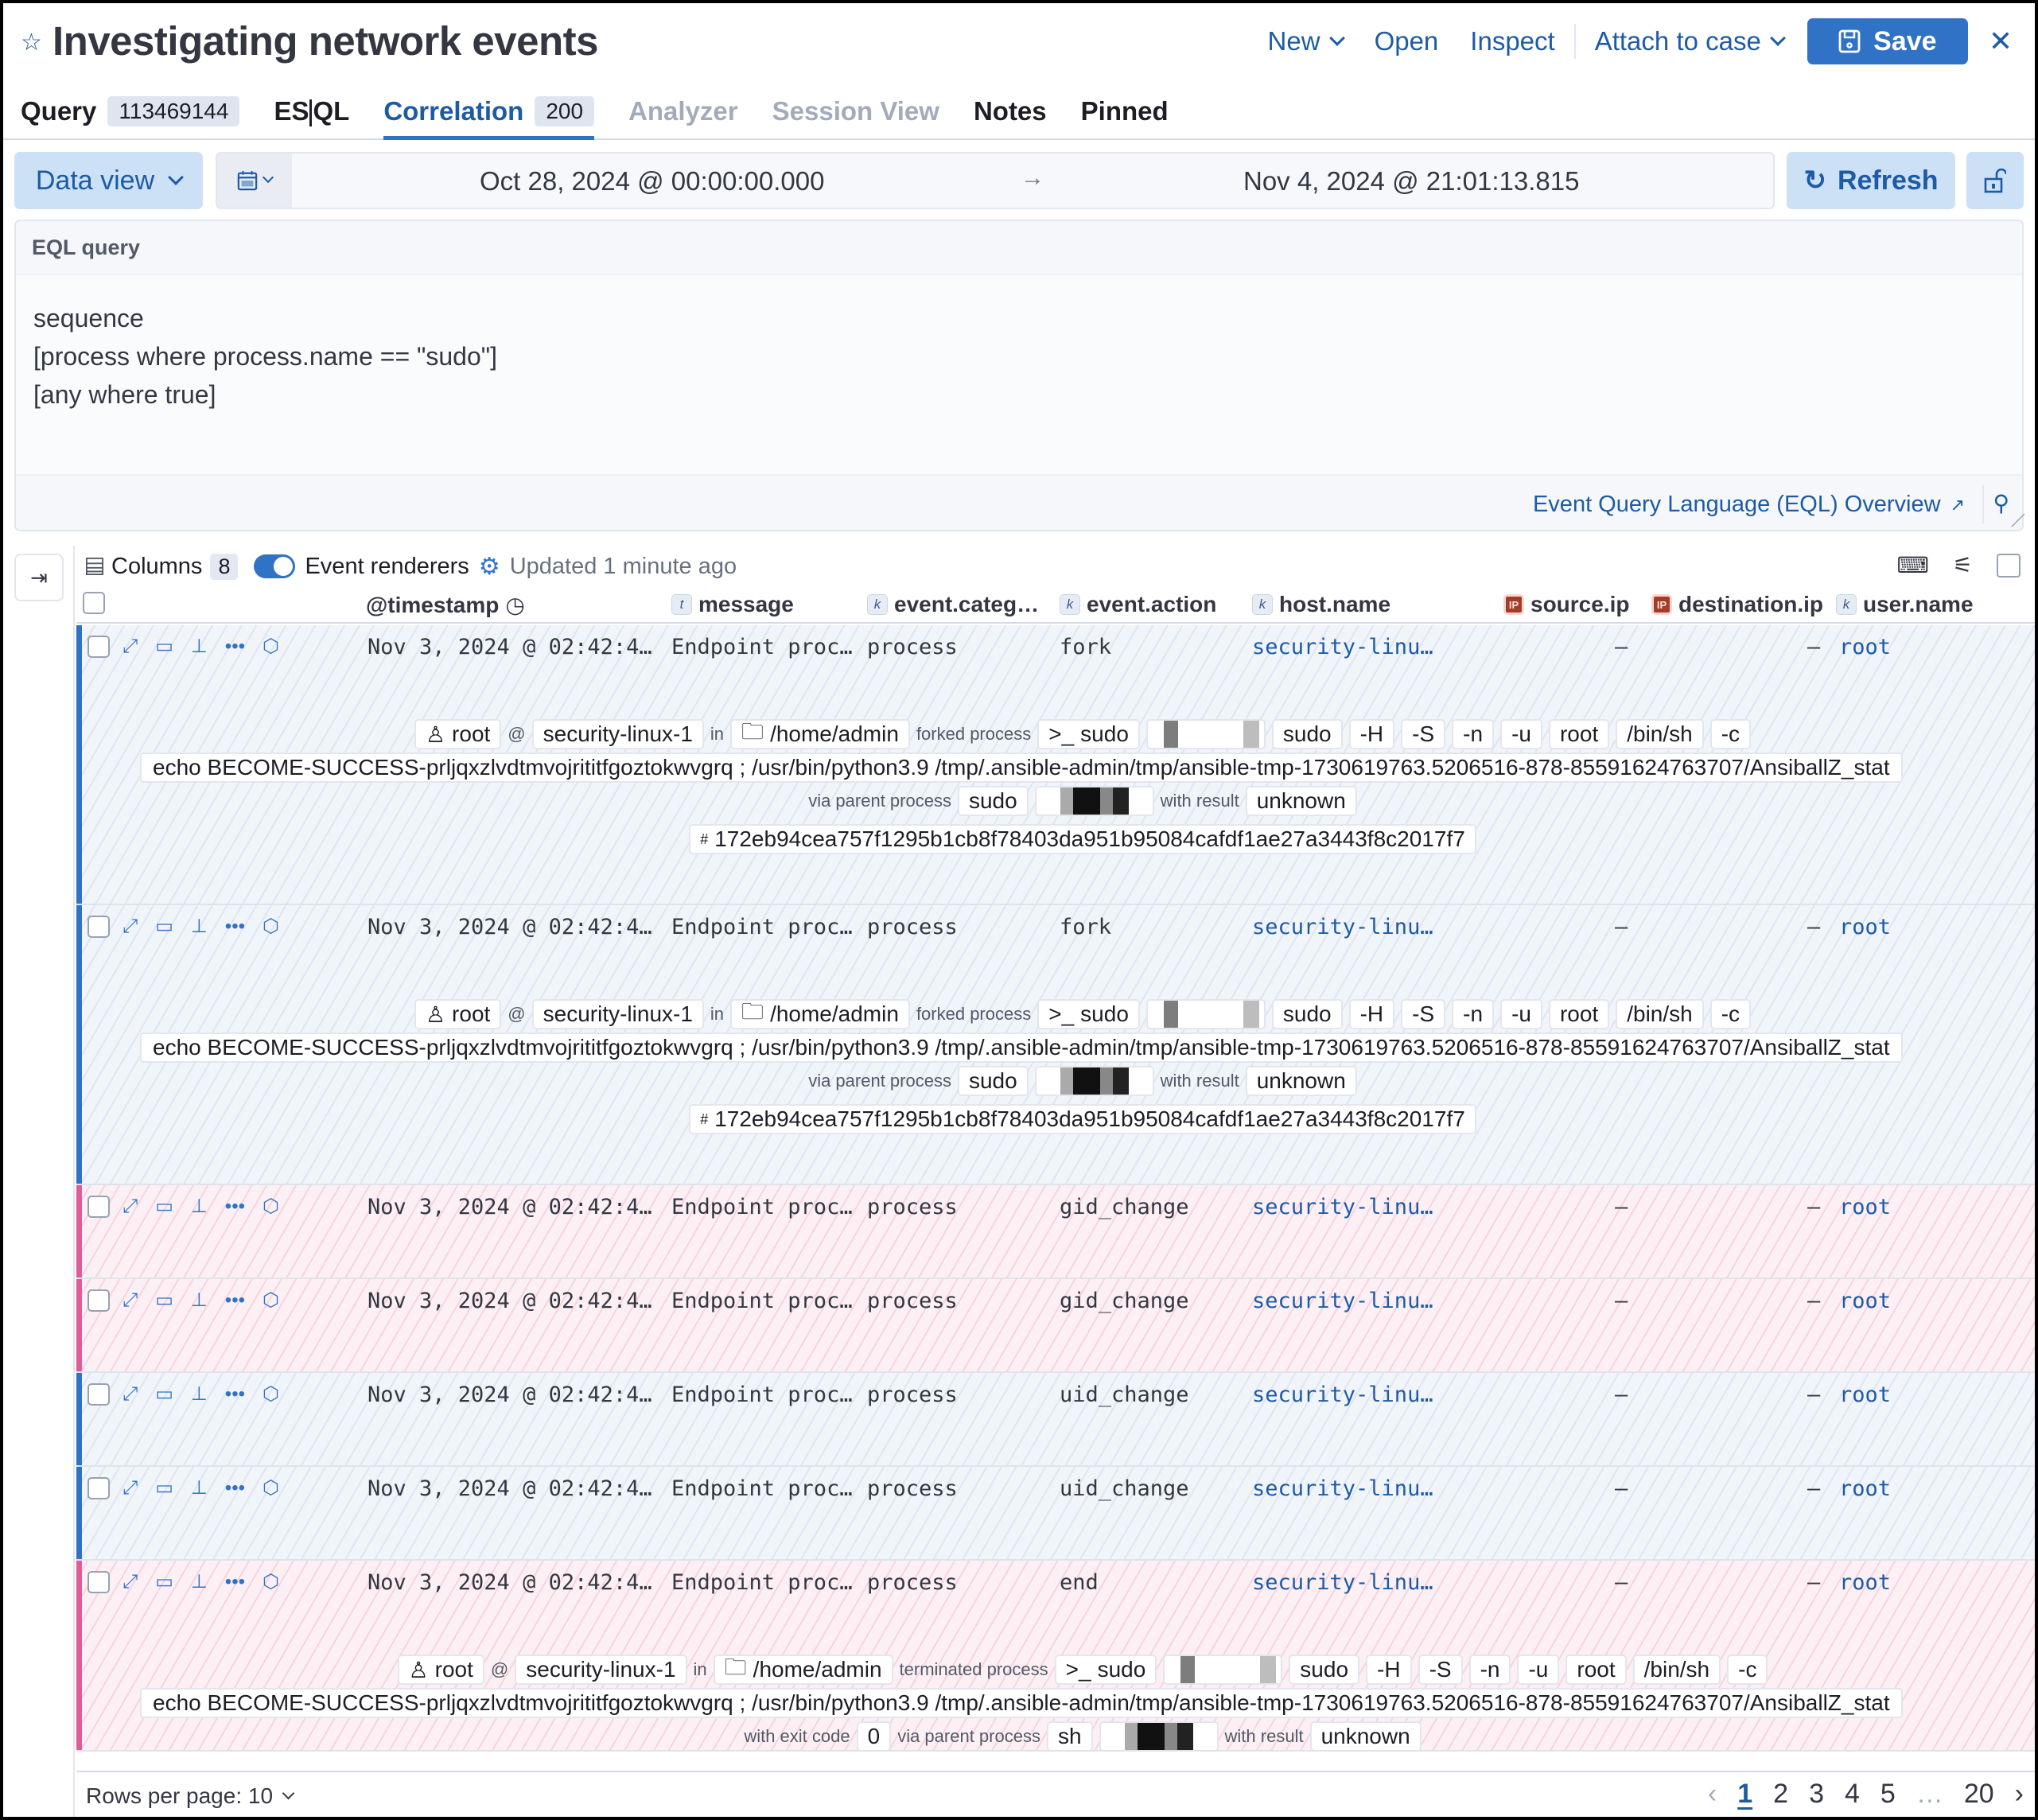 The width and height of the screenshot is (2038, 1820). Describe the element at coordinates (1737, 604) in the screenshot. I see `column-header-destination-ip: IP destination.ip` at that location.